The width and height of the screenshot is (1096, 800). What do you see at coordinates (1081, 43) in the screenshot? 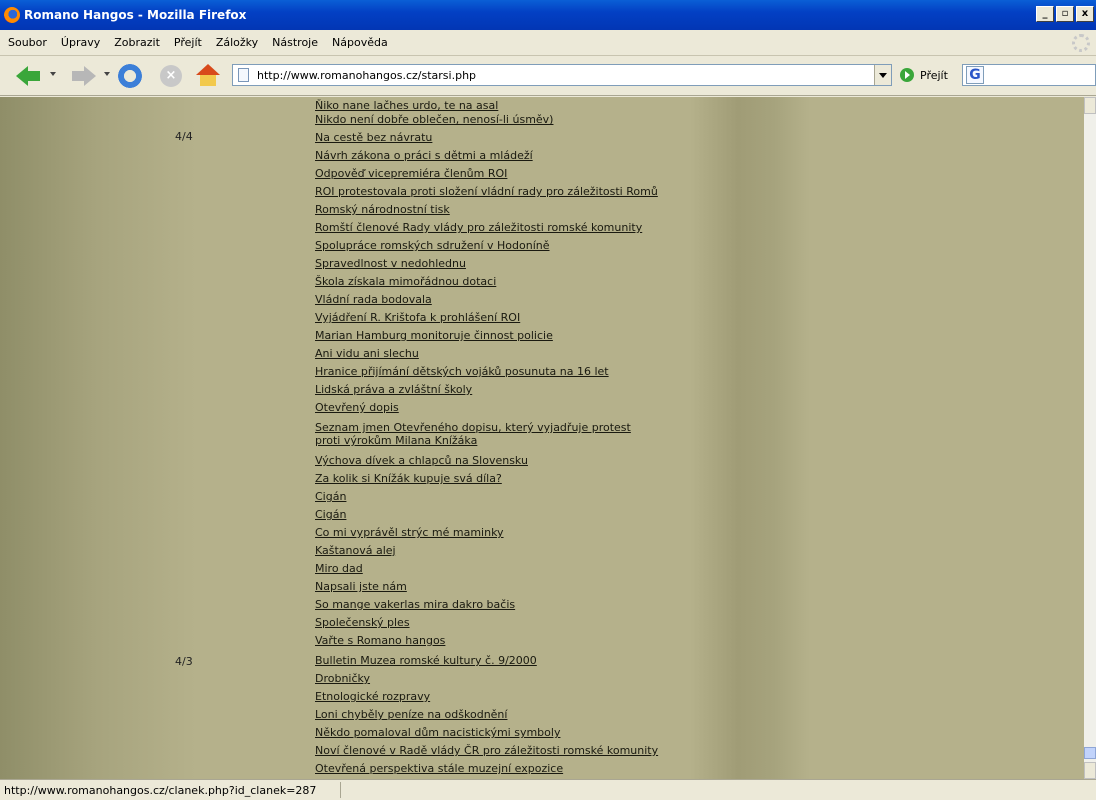
I see `throbber-icon` at bounding box center [1081, 43].